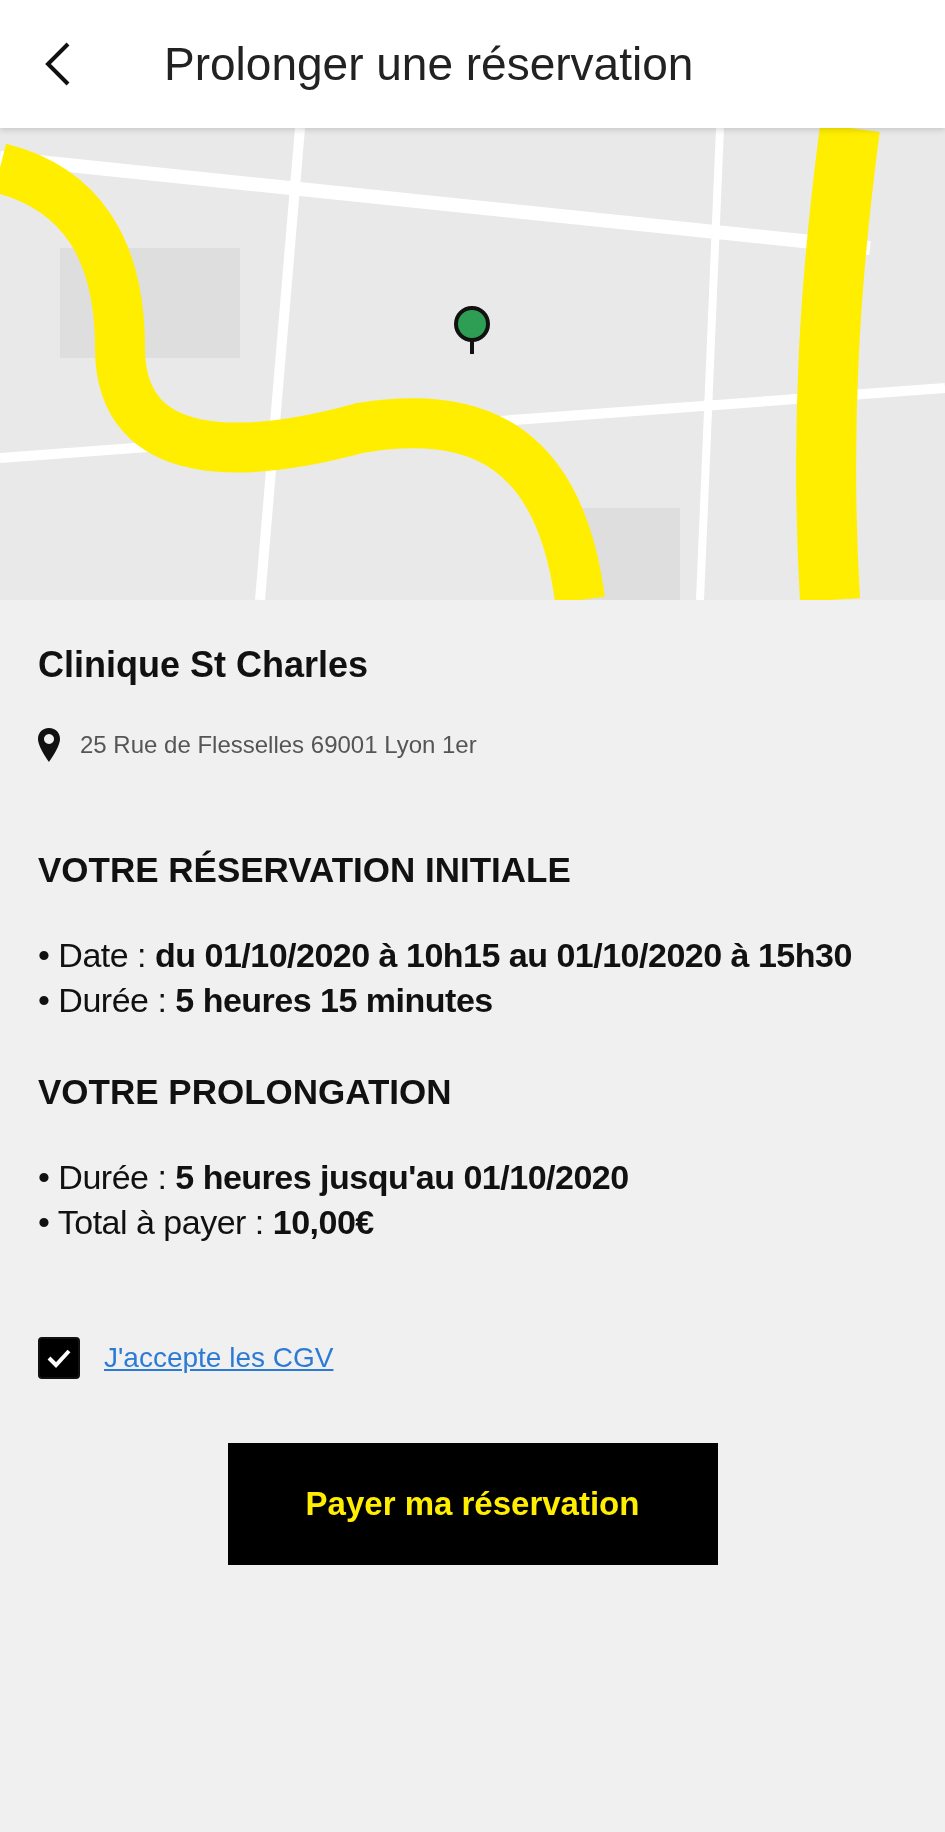 The width and height of the screenshot is (945, 1832). Describe the element at coordinates (245, 1092) in the screenshot. I see `section-heading: VOTRE PROLONGATION` at that location.